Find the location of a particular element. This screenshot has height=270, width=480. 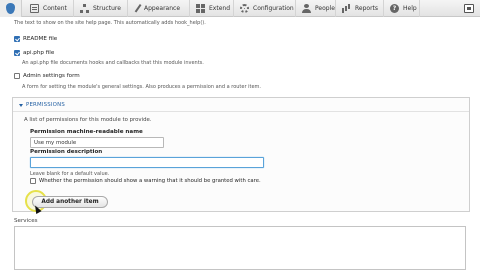

toolbar-configuration-label: Configuration is located at coordinates (273, 8).